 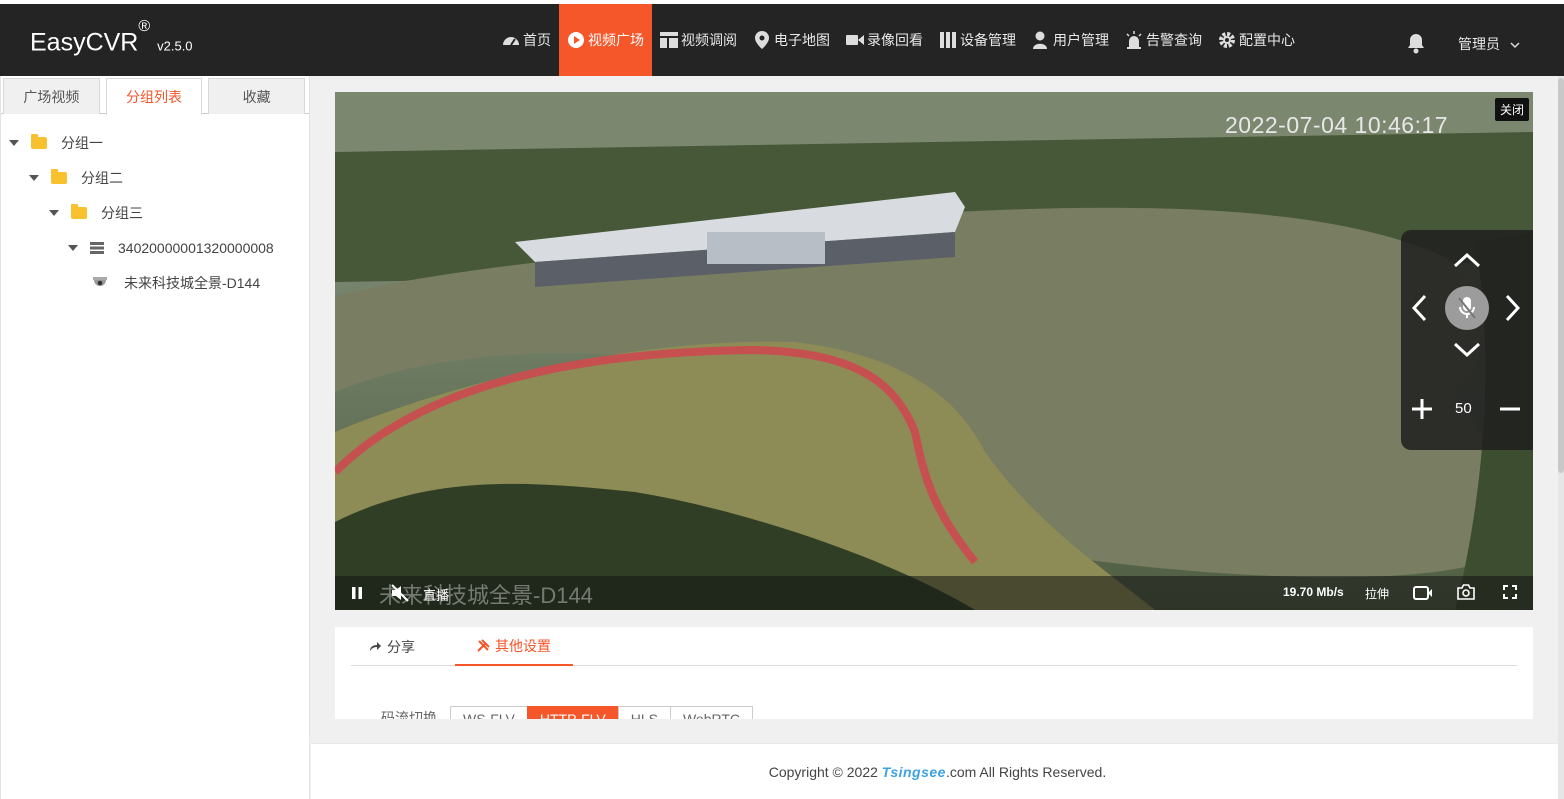 What do you see at coordinates (948, 40) in the screenshot?
I see `server-icon` at bounding box center [948, 40].